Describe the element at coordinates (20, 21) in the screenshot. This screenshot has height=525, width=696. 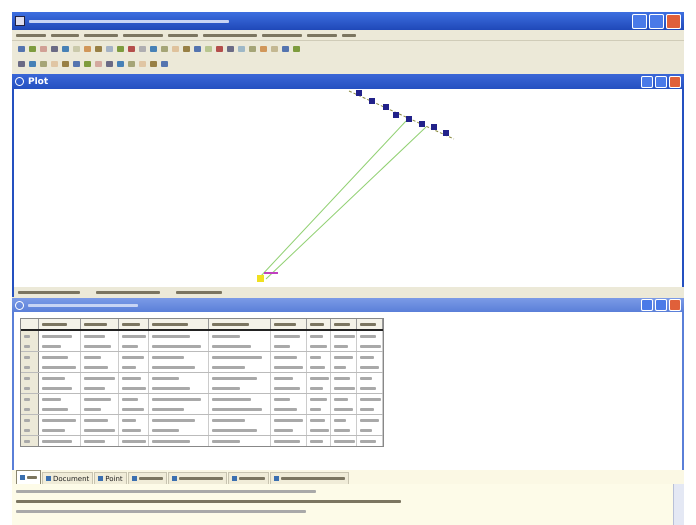
I see `app-icon` at that location.